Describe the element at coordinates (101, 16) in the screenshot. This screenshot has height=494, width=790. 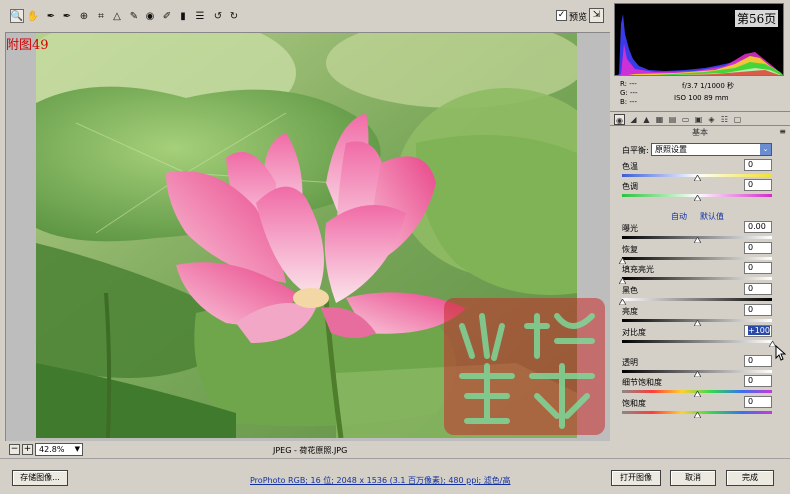
I see `crop-tool-icon: ⌗` at that location.